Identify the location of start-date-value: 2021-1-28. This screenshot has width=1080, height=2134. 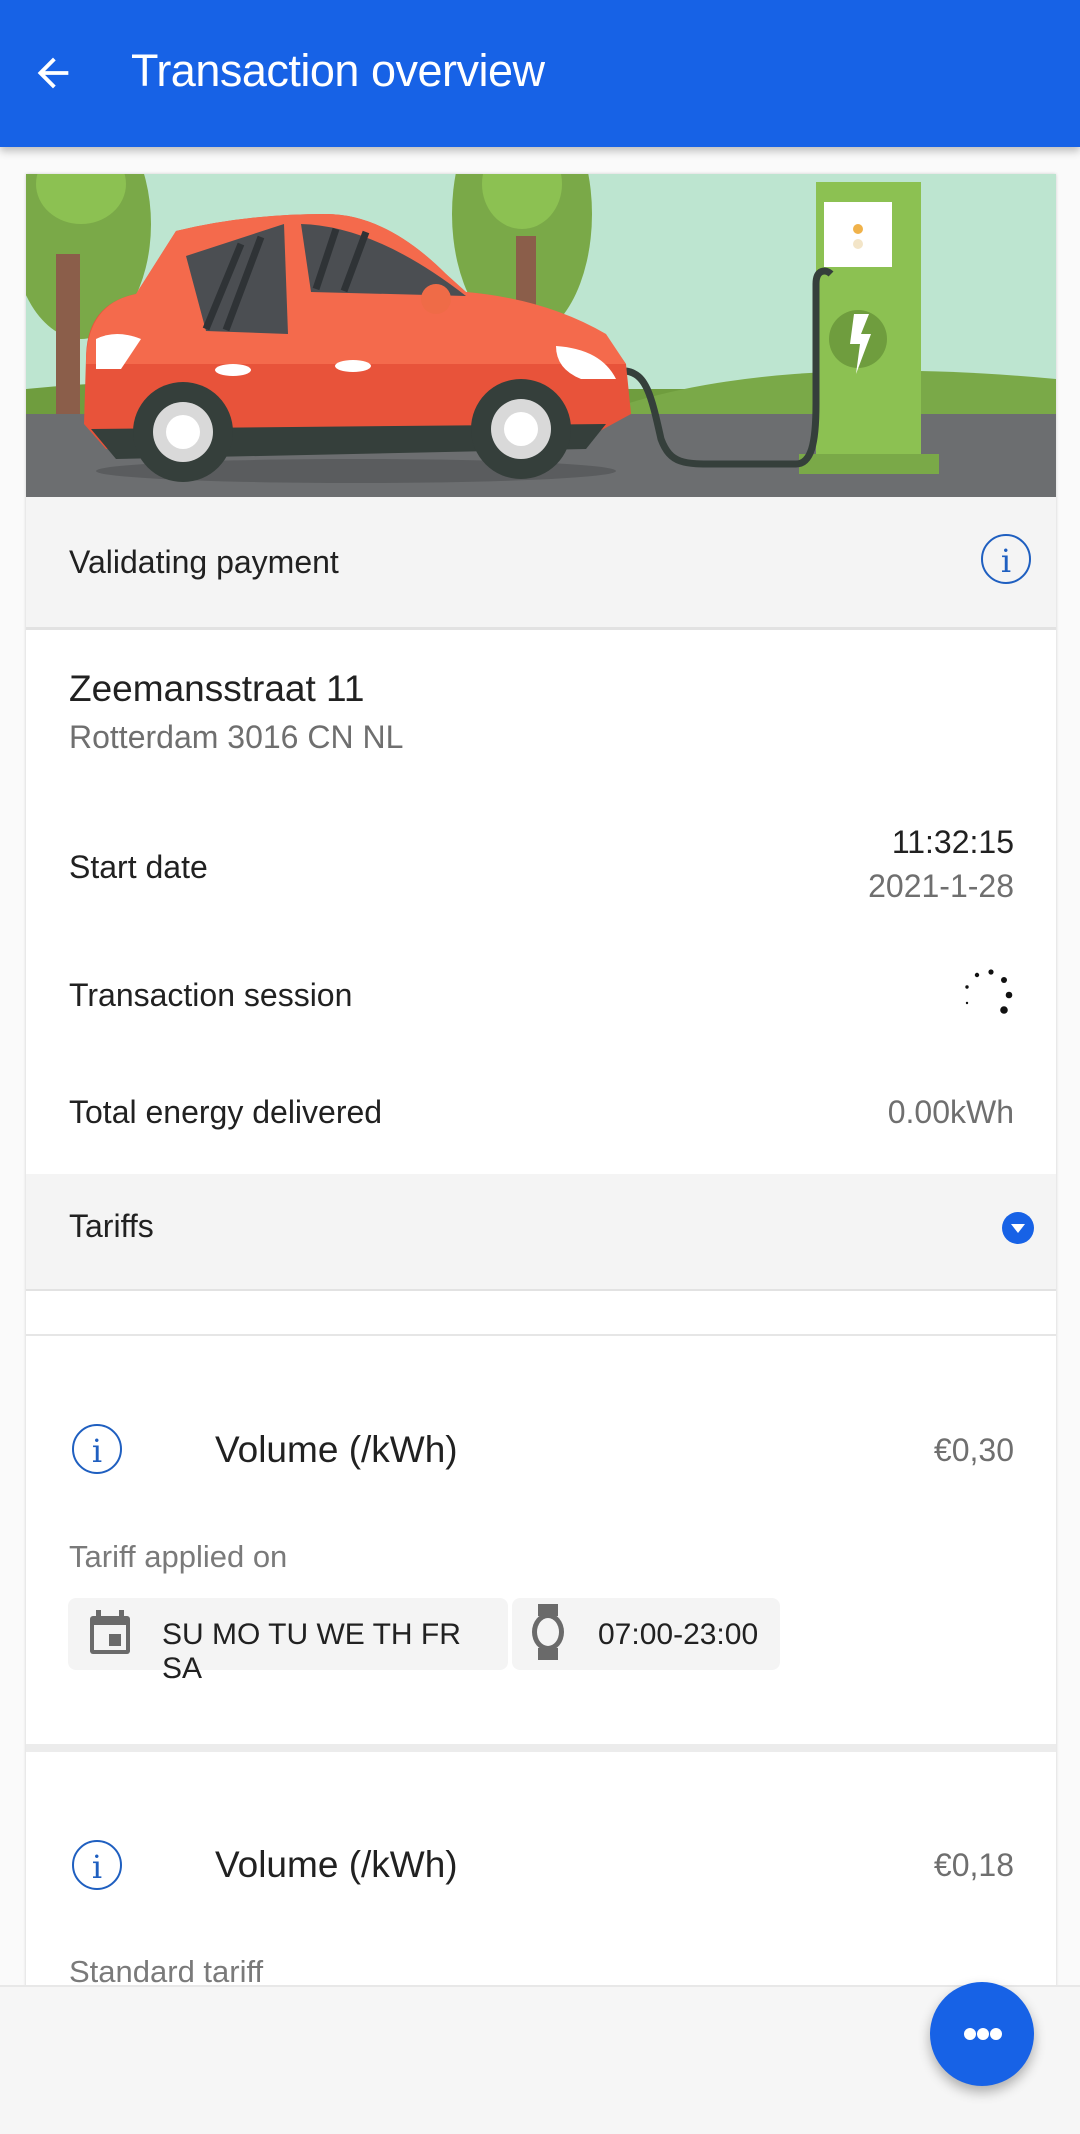
(941, 886).